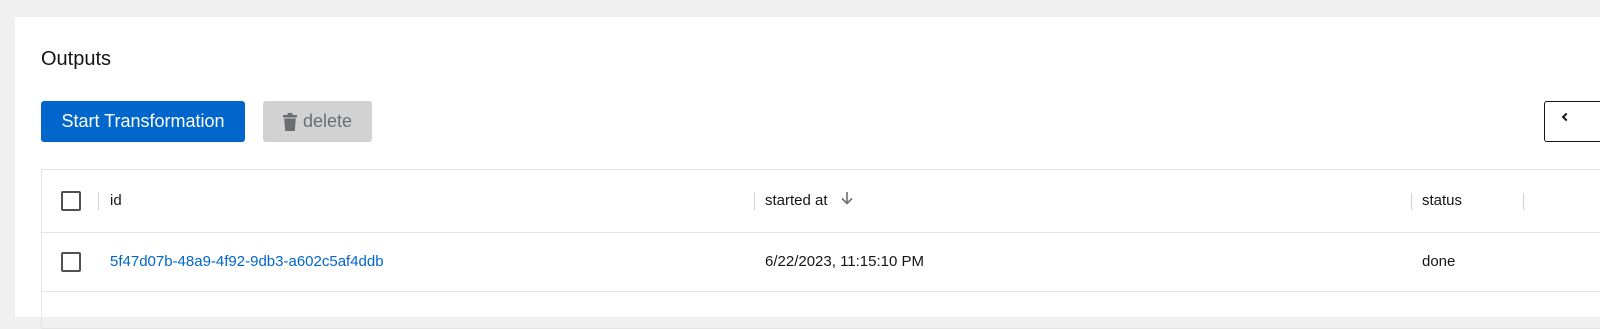 Image resolution: width=1600 pixels, height=329 pixels. Describe the element at coordinates (1439, 261) in the screenshot. I see `row-status: done` at that location.